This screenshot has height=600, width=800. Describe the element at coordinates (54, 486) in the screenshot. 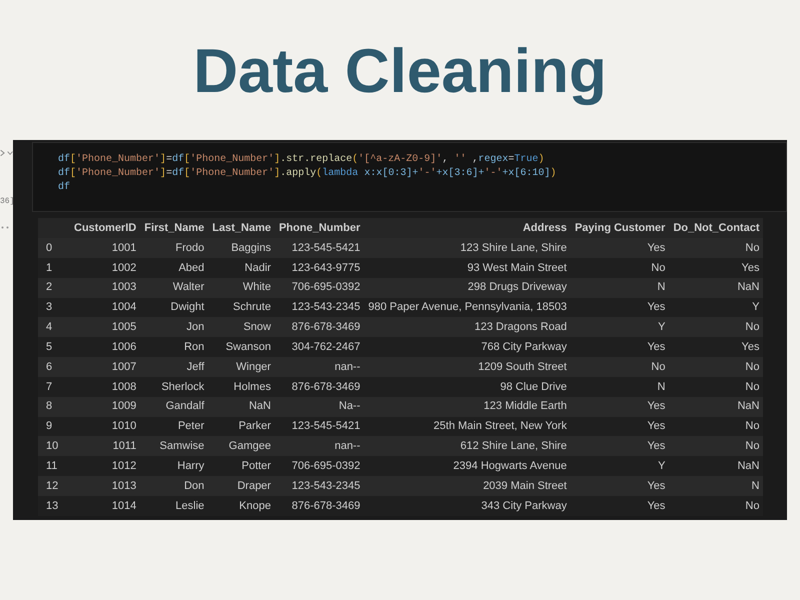

I see `row-index: 12` at that location.